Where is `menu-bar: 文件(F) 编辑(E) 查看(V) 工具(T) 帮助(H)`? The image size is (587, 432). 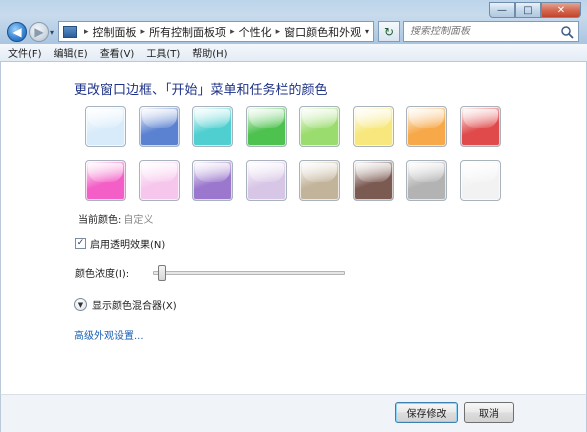
menu-bar: 文件(F) 编辑(E) 查看(V) 工具(T) 帮助(H) is located at coordinates (293, 53).